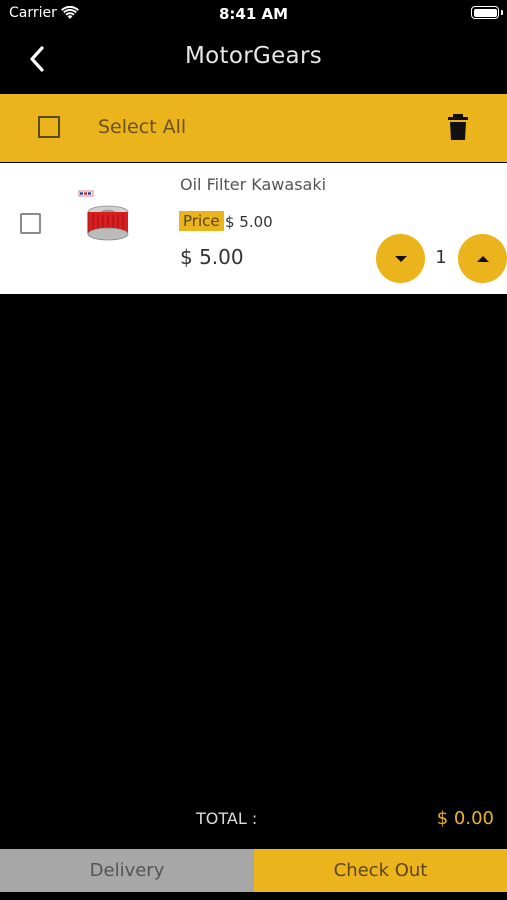 This screenshot has width=507, height=900. I want to click on select-all-label: Select All, so click(142, 127).